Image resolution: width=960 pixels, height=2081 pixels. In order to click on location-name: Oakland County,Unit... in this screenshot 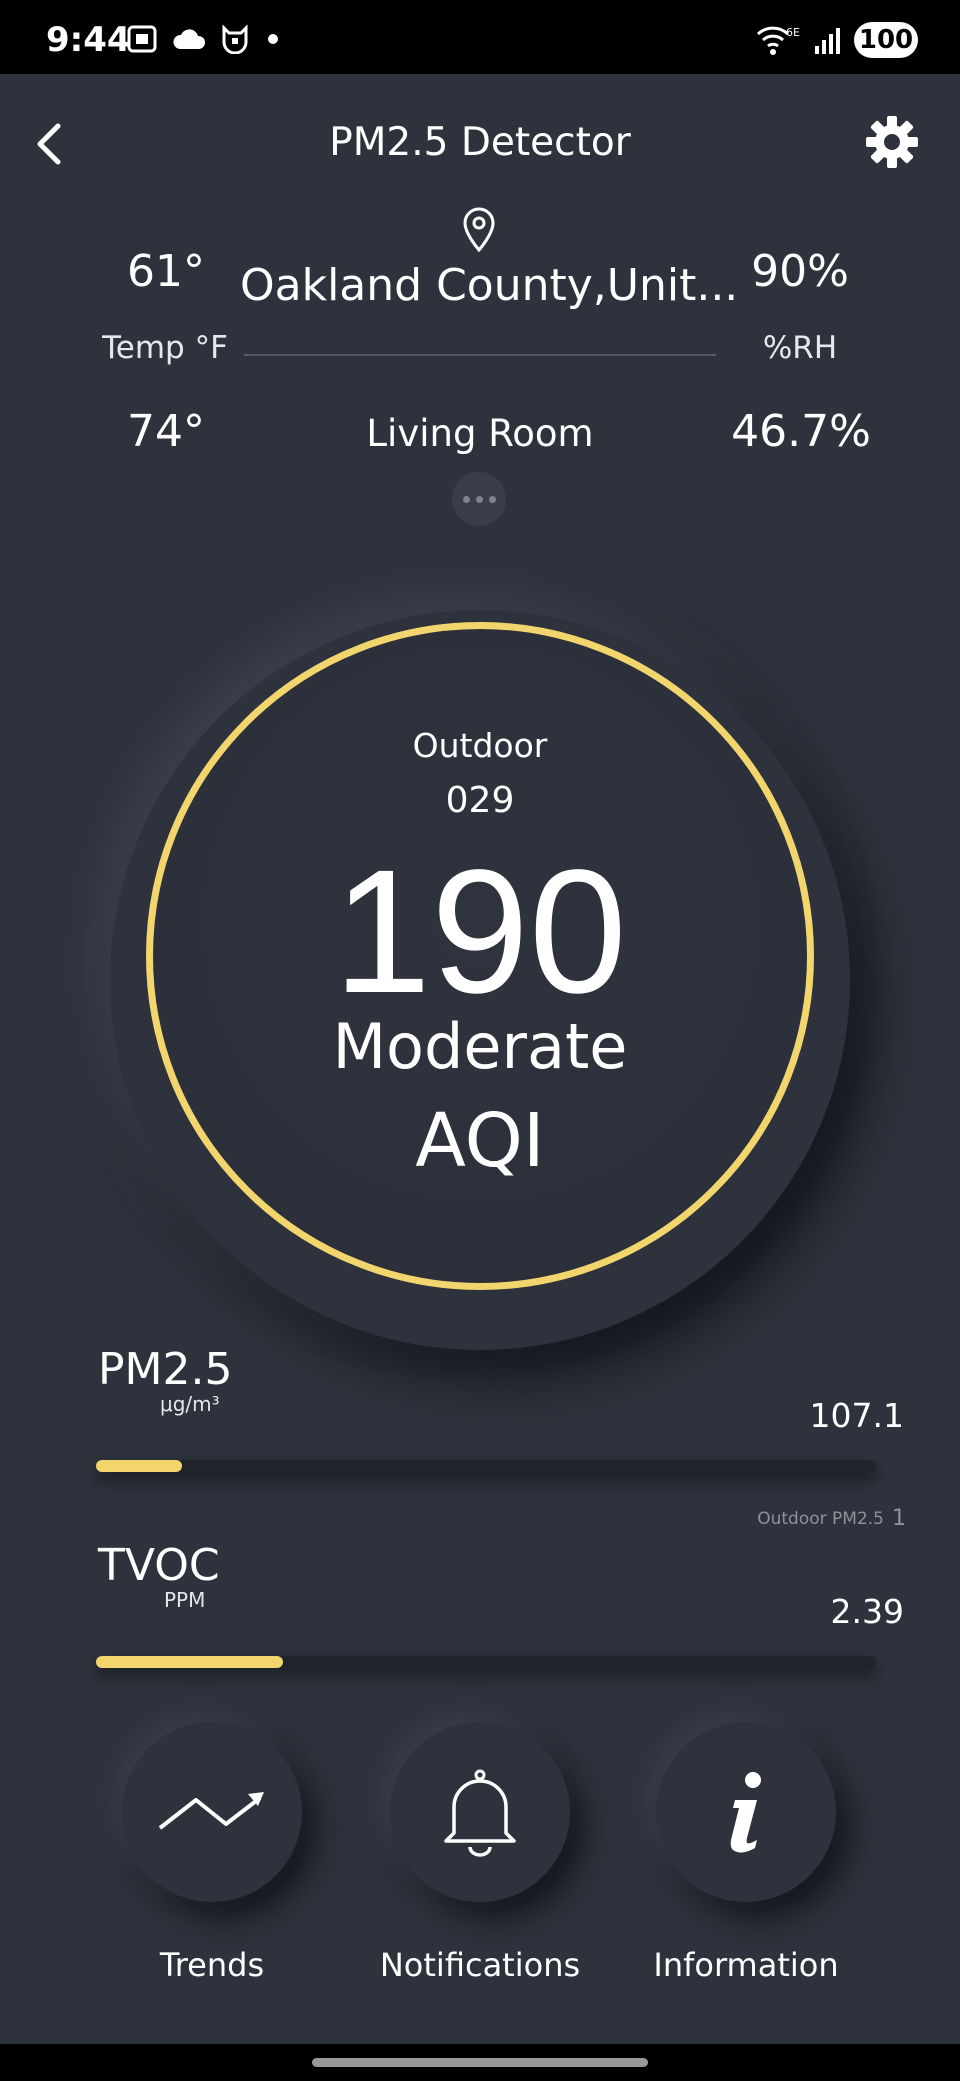, I will do `click(489, 285)`.